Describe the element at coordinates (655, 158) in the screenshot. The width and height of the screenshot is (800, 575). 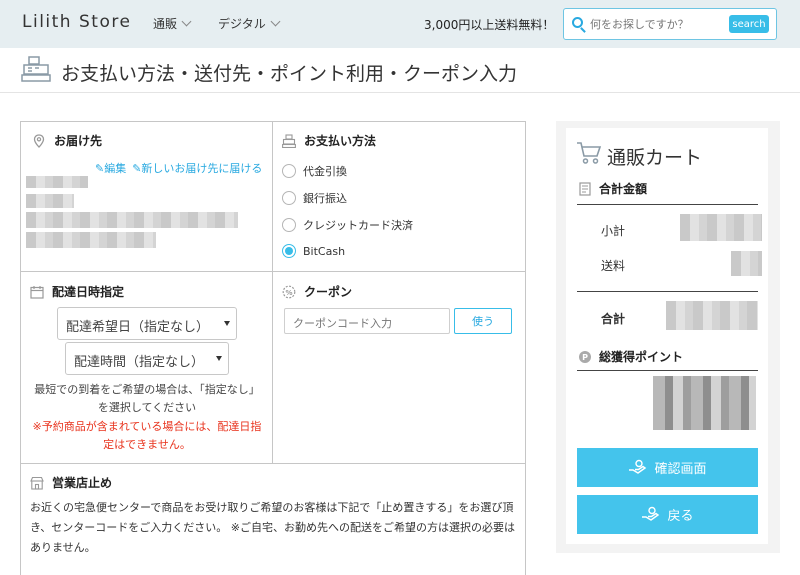
I see `cart-title: 通販カート` at that location.